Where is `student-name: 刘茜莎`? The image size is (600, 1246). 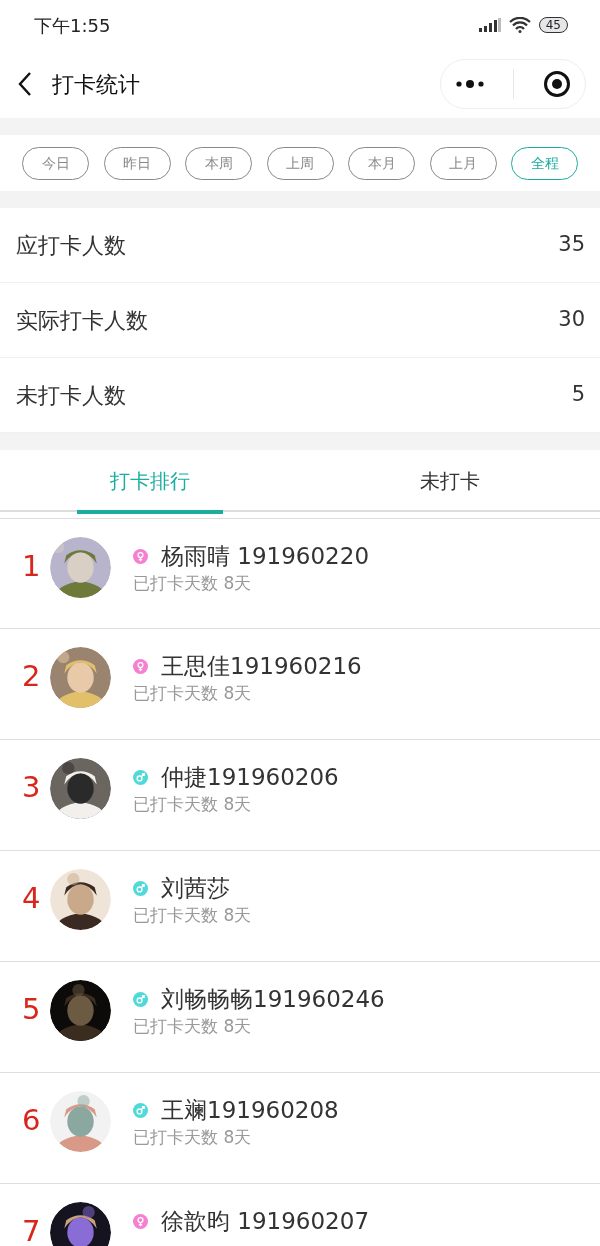
student-name: 刘茜莎 is located at coordinates (195, 888).